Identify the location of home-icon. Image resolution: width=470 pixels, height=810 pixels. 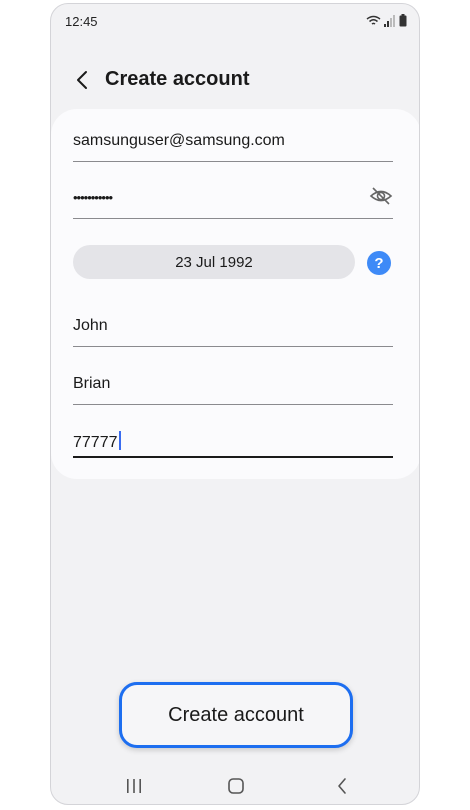
(236, 786).